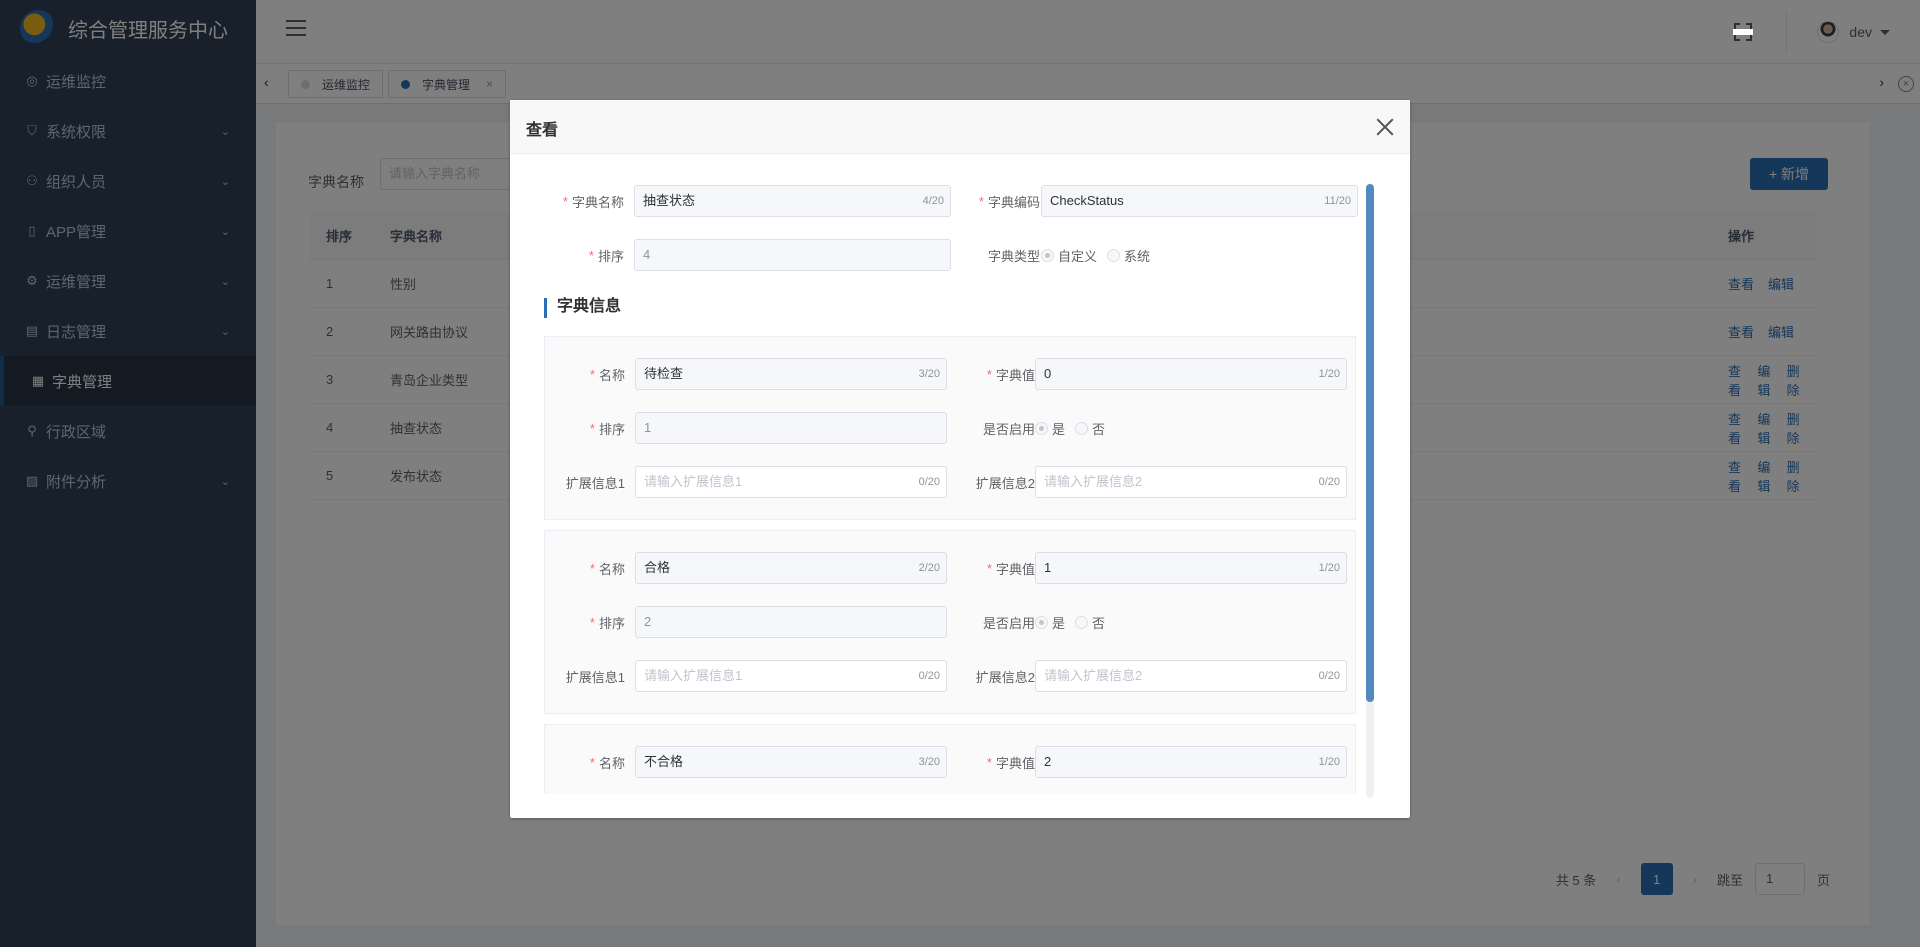  What do you see at coordinates (1191, 374) in the screenshot?
I see `item-value-field: 0 1/20` at bounding box center [1191, 374].